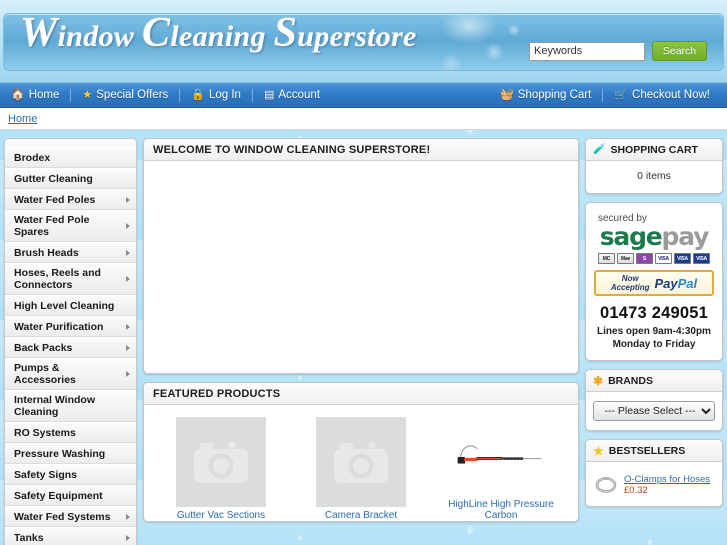 This screenshot has width=727, height=545. What do you see at coordinates (70, 453) in the screenshot?
I see `sidebar-item-pressure-washing: Pressure Washing` at bounding box center [70, 453].